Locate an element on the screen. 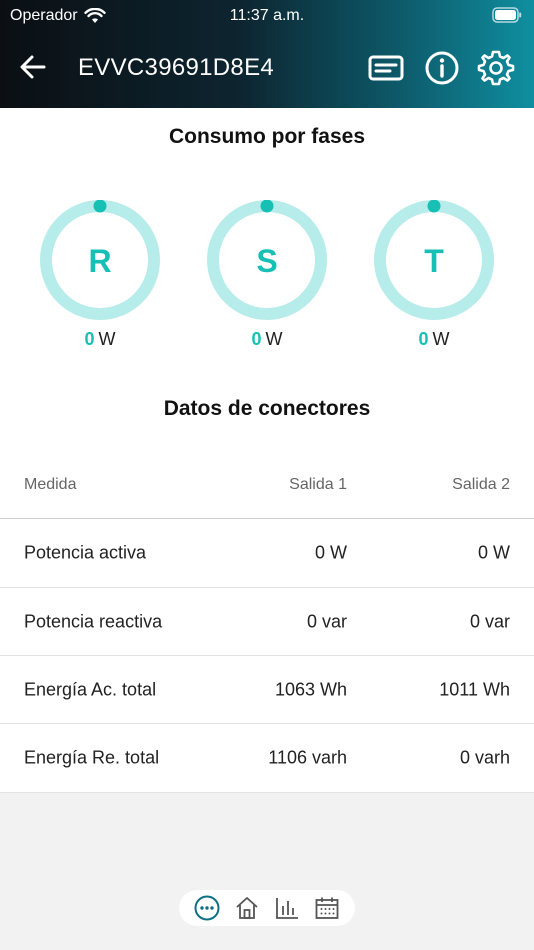 The height and width of the screenshot is (950, 534). connectors-section-title: Datos de conectores is located at coordinates (267, 408).